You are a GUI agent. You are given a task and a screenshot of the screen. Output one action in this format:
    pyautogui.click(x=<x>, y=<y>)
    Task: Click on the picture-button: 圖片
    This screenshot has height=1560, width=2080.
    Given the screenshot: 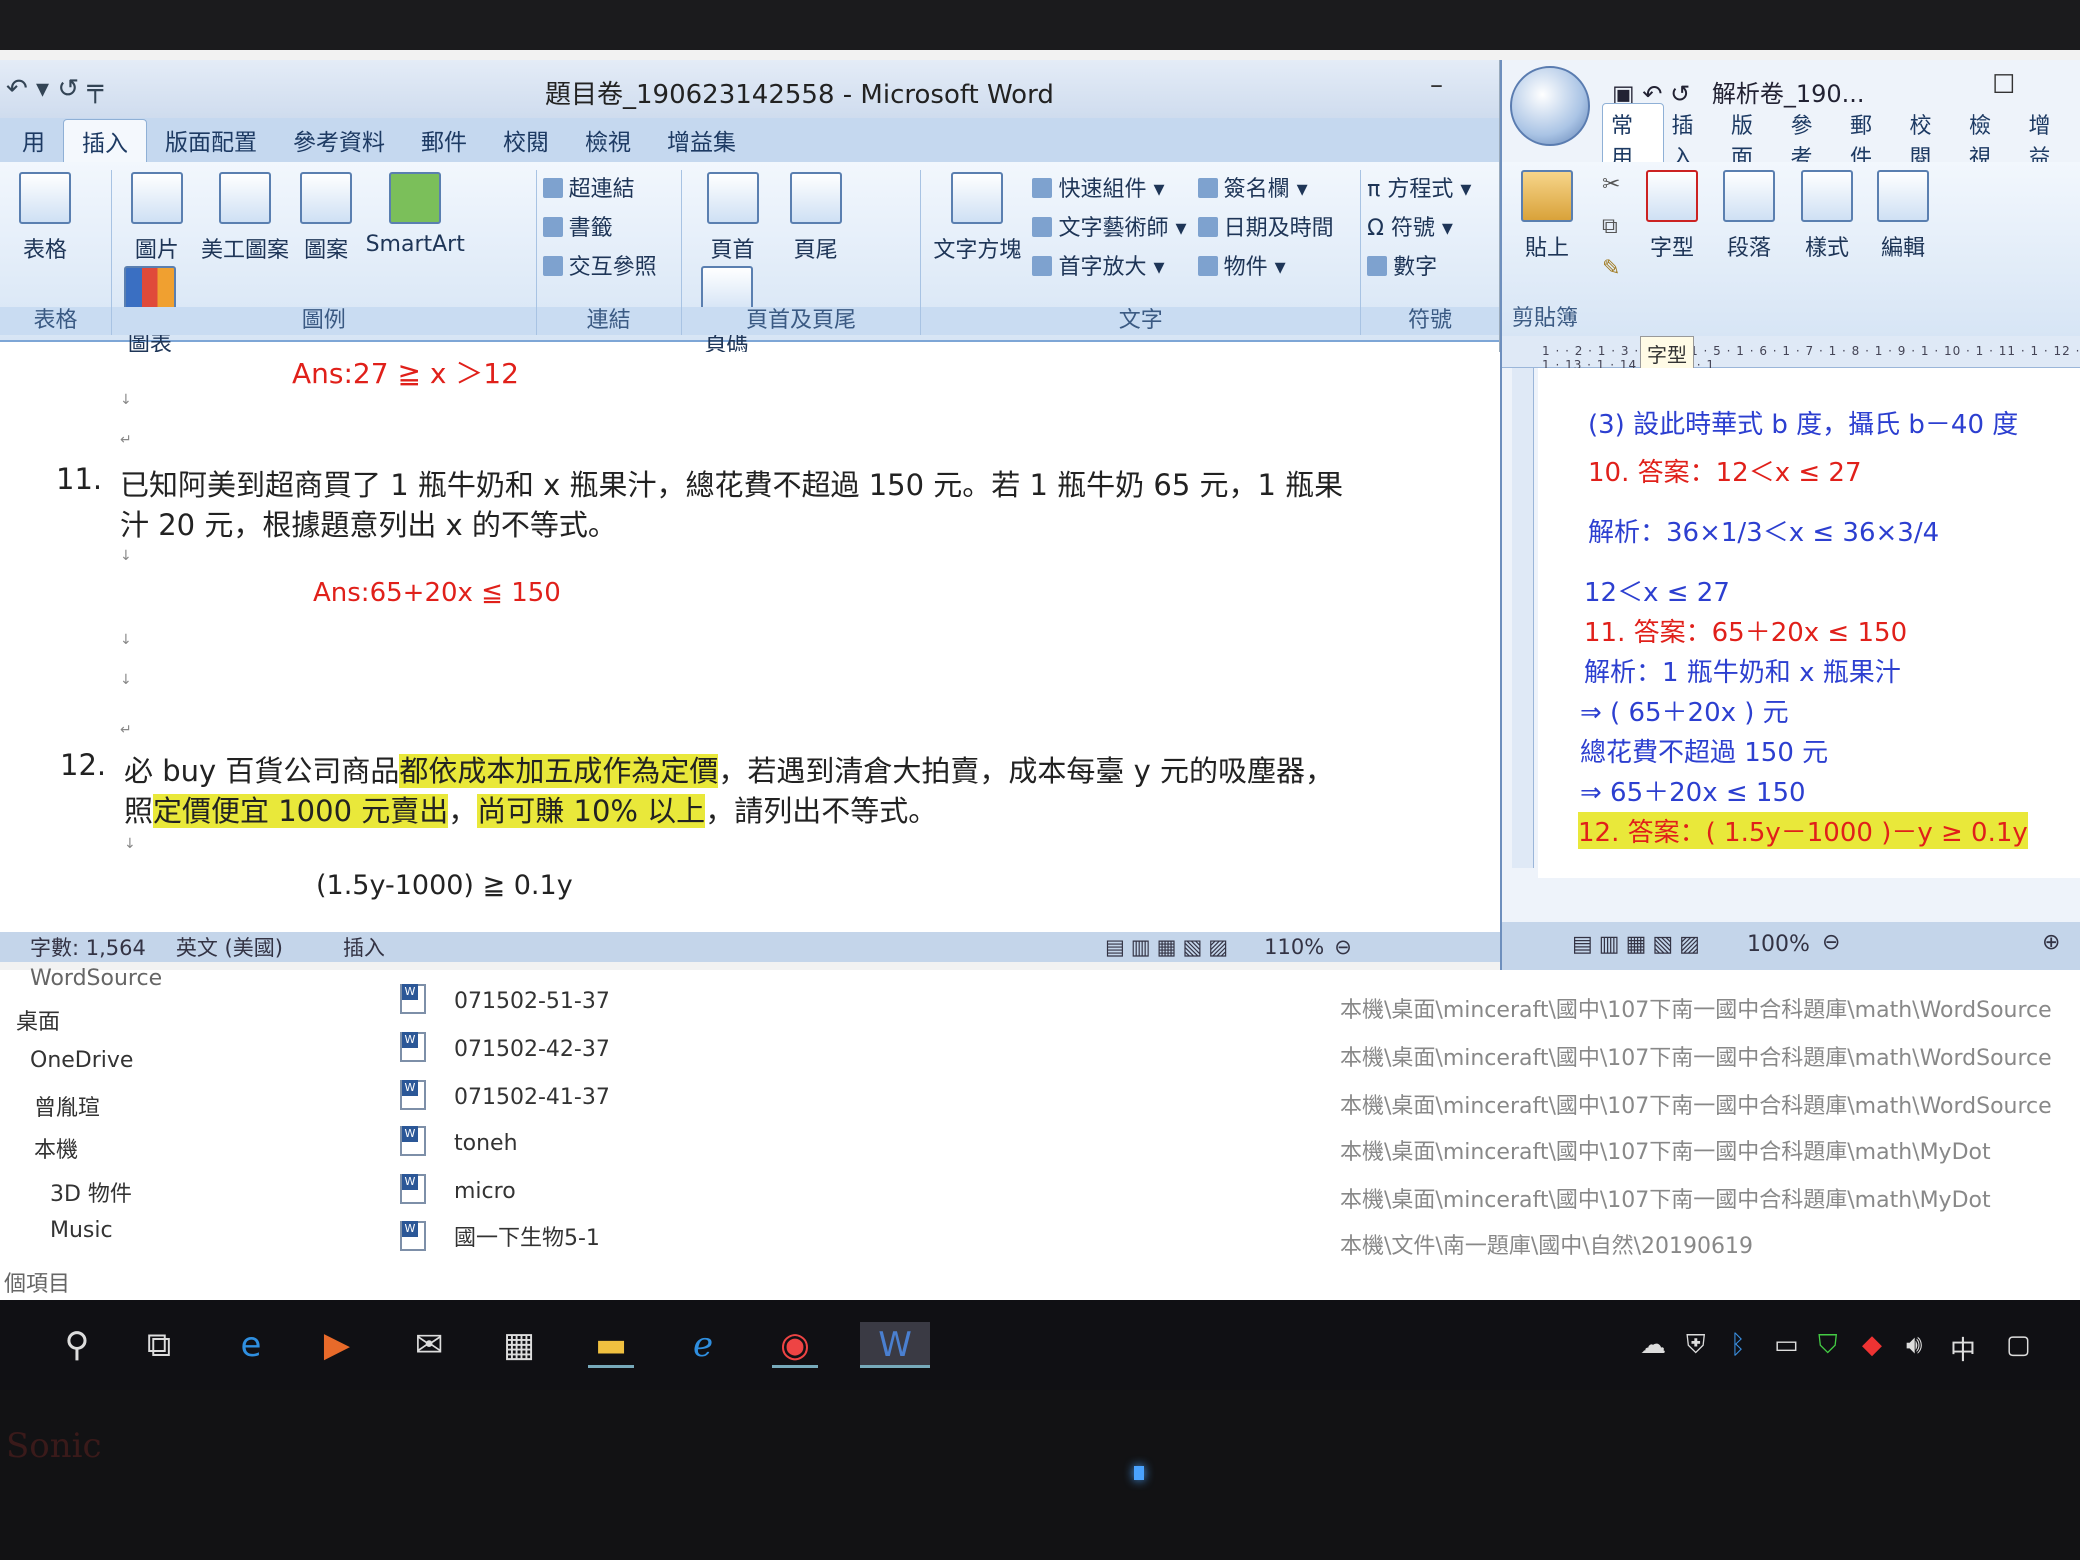 What is the action you would take?
    pyautogui.click(x=157, y=218)
    